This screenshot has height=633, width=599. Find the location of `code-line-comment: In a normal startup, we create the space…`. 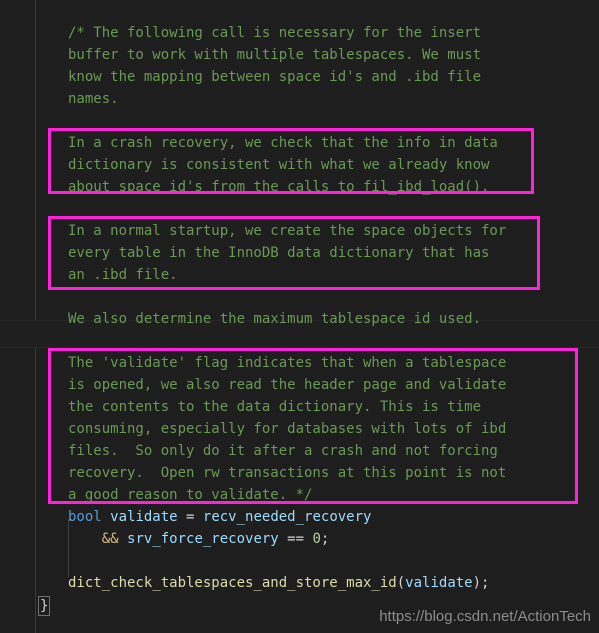

code-line-comment: In a normal startup, we create the space… is located at coordinates (287, 231).